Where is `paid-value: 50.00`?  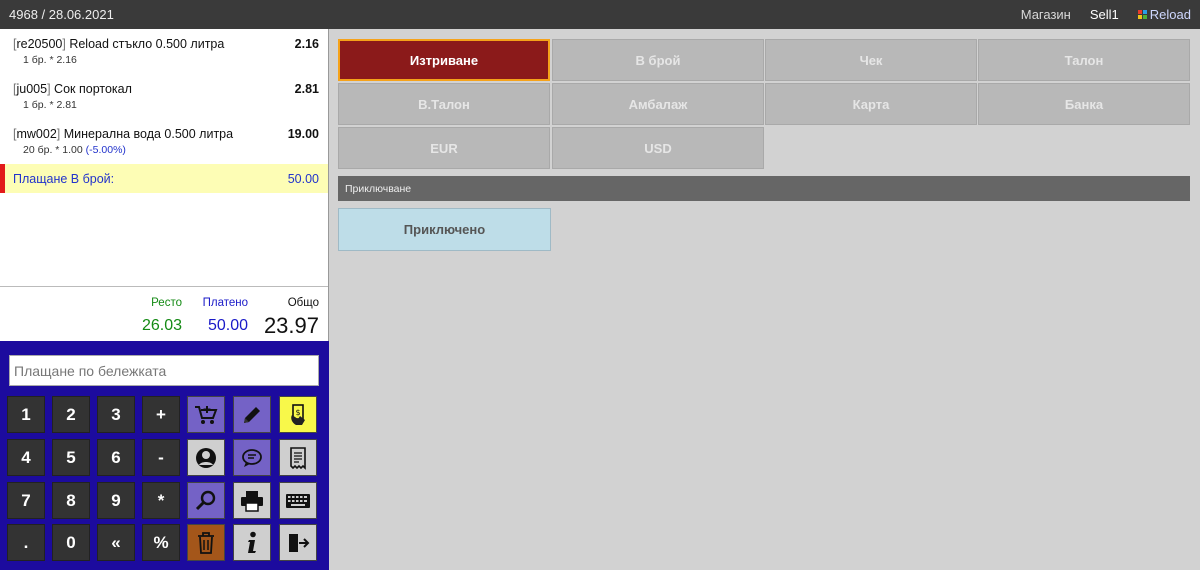 paid-value: 50.00 is located at coordinates (227, 325).